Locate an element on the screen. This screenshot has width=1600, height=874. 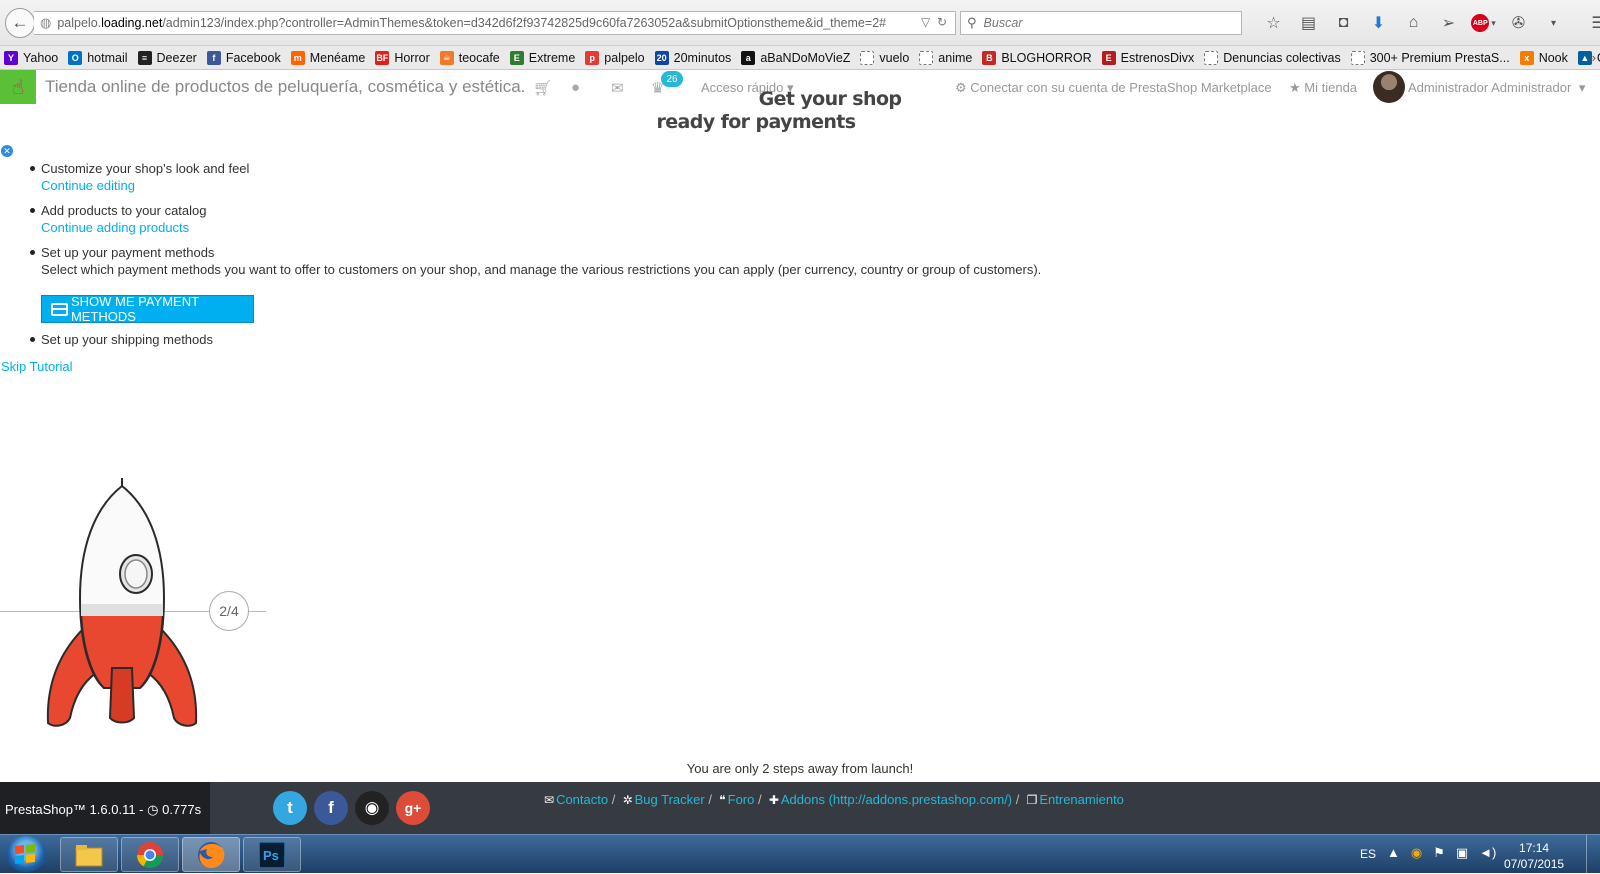
send-icon: ➢ is located at coordinates (1448, 23).